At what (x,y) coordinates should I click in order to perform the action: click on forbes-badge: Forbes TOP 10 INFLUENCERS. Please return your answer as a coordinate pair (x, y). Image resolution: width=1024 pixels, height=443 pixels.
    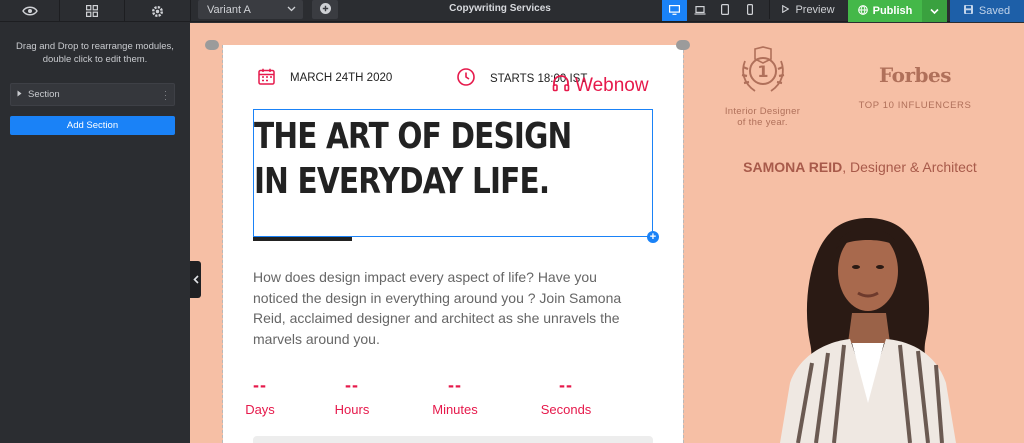
    Looking at the image, I should click on (915, 87).